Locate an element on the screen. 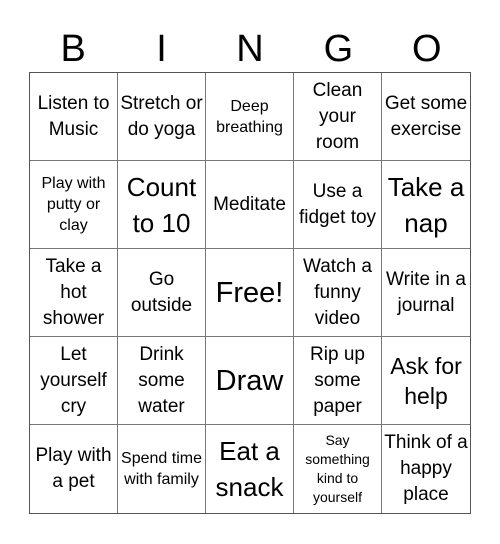 This screenshot has height=544, width=500. bingo-cell: Let yourself cry is located at coordinates (74, 381).